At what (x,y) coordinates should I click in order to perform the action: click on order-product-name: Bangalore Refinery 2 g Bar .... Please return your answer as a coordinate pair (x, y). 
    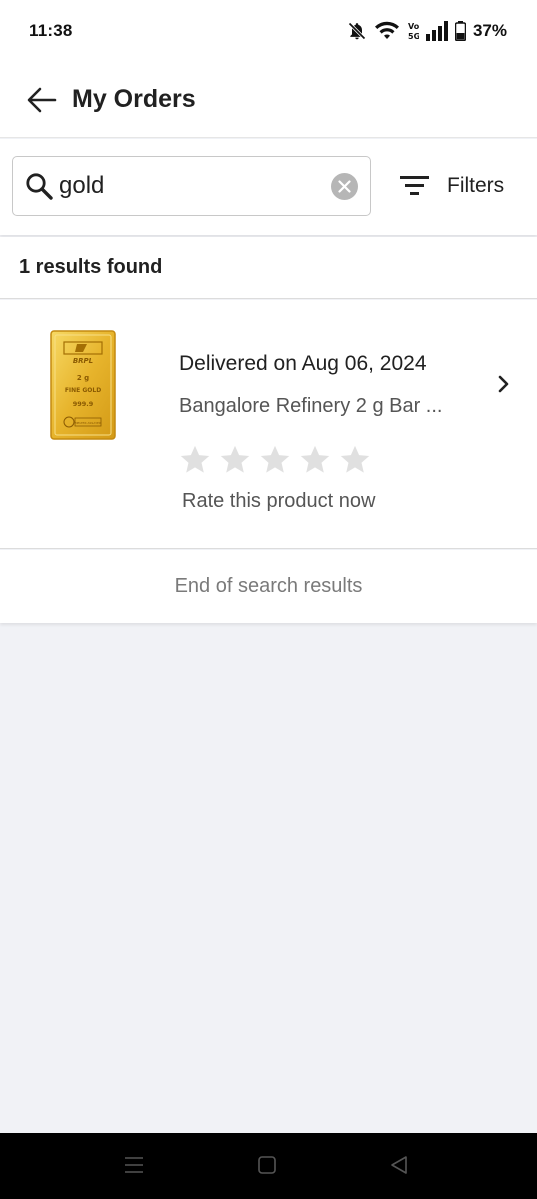
    Looking at the image, I should click on (311, 406).